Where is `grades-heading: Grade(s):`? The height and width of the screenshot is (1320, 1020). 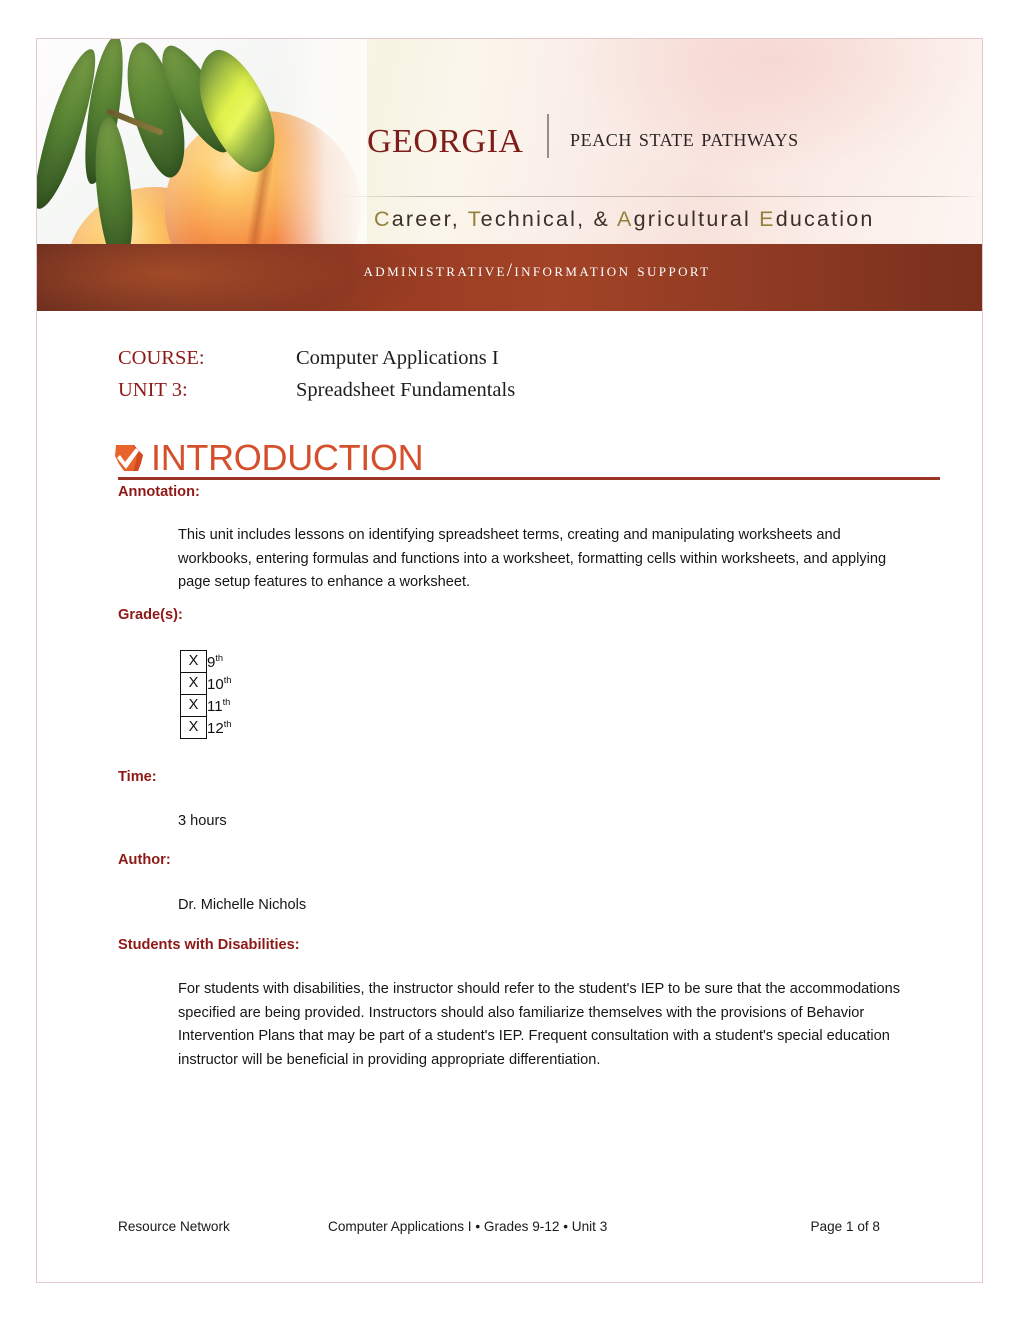 grades-heading: Grade(s): is located at coordinates (150, 615).